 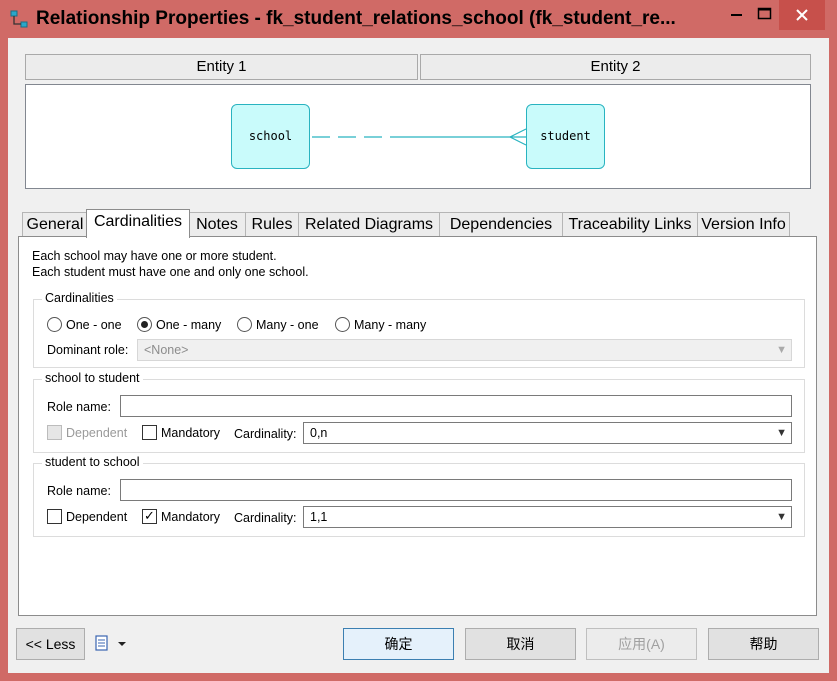 I want to click on cancel-button: 取消, so click(x=520, y=644).